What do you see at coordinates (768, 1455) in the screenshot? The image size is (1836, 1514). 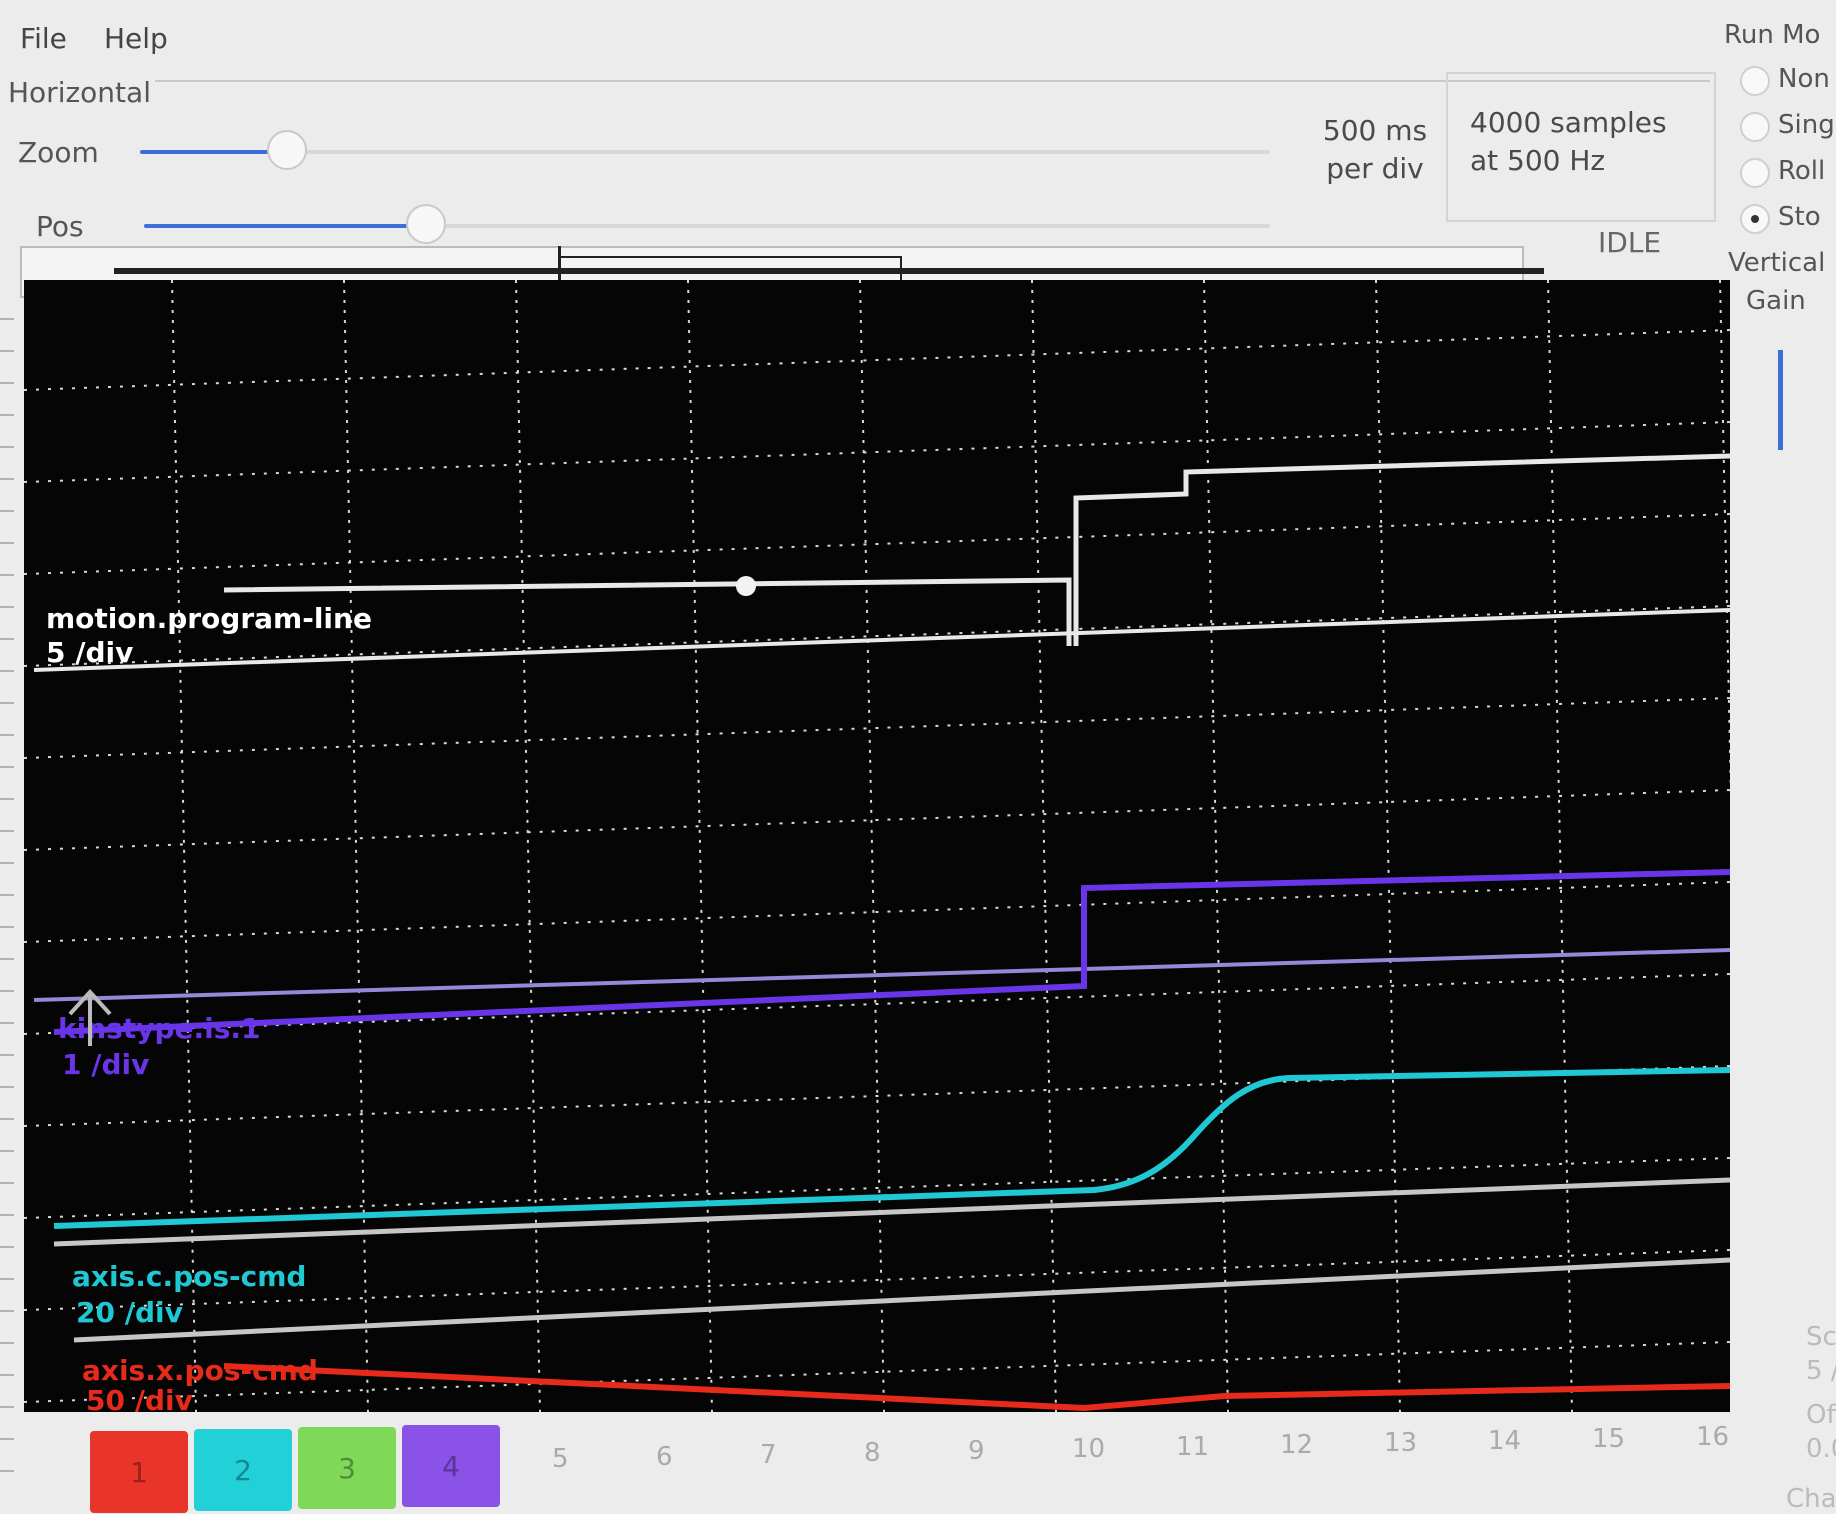 I see `channel-7-button: 7` at bounding box center [768, 1455].